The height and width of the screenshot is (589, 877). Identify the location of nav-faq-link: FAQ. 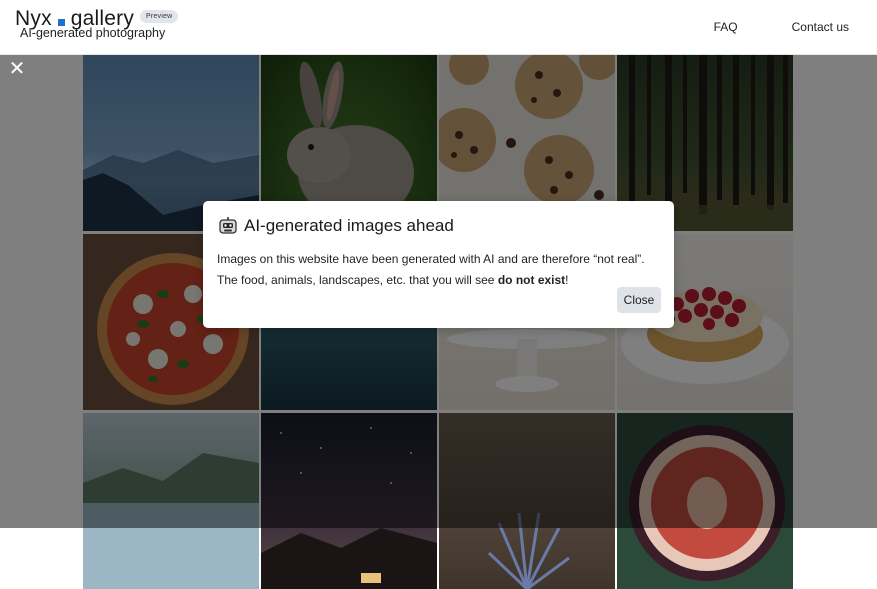
(726, 27).